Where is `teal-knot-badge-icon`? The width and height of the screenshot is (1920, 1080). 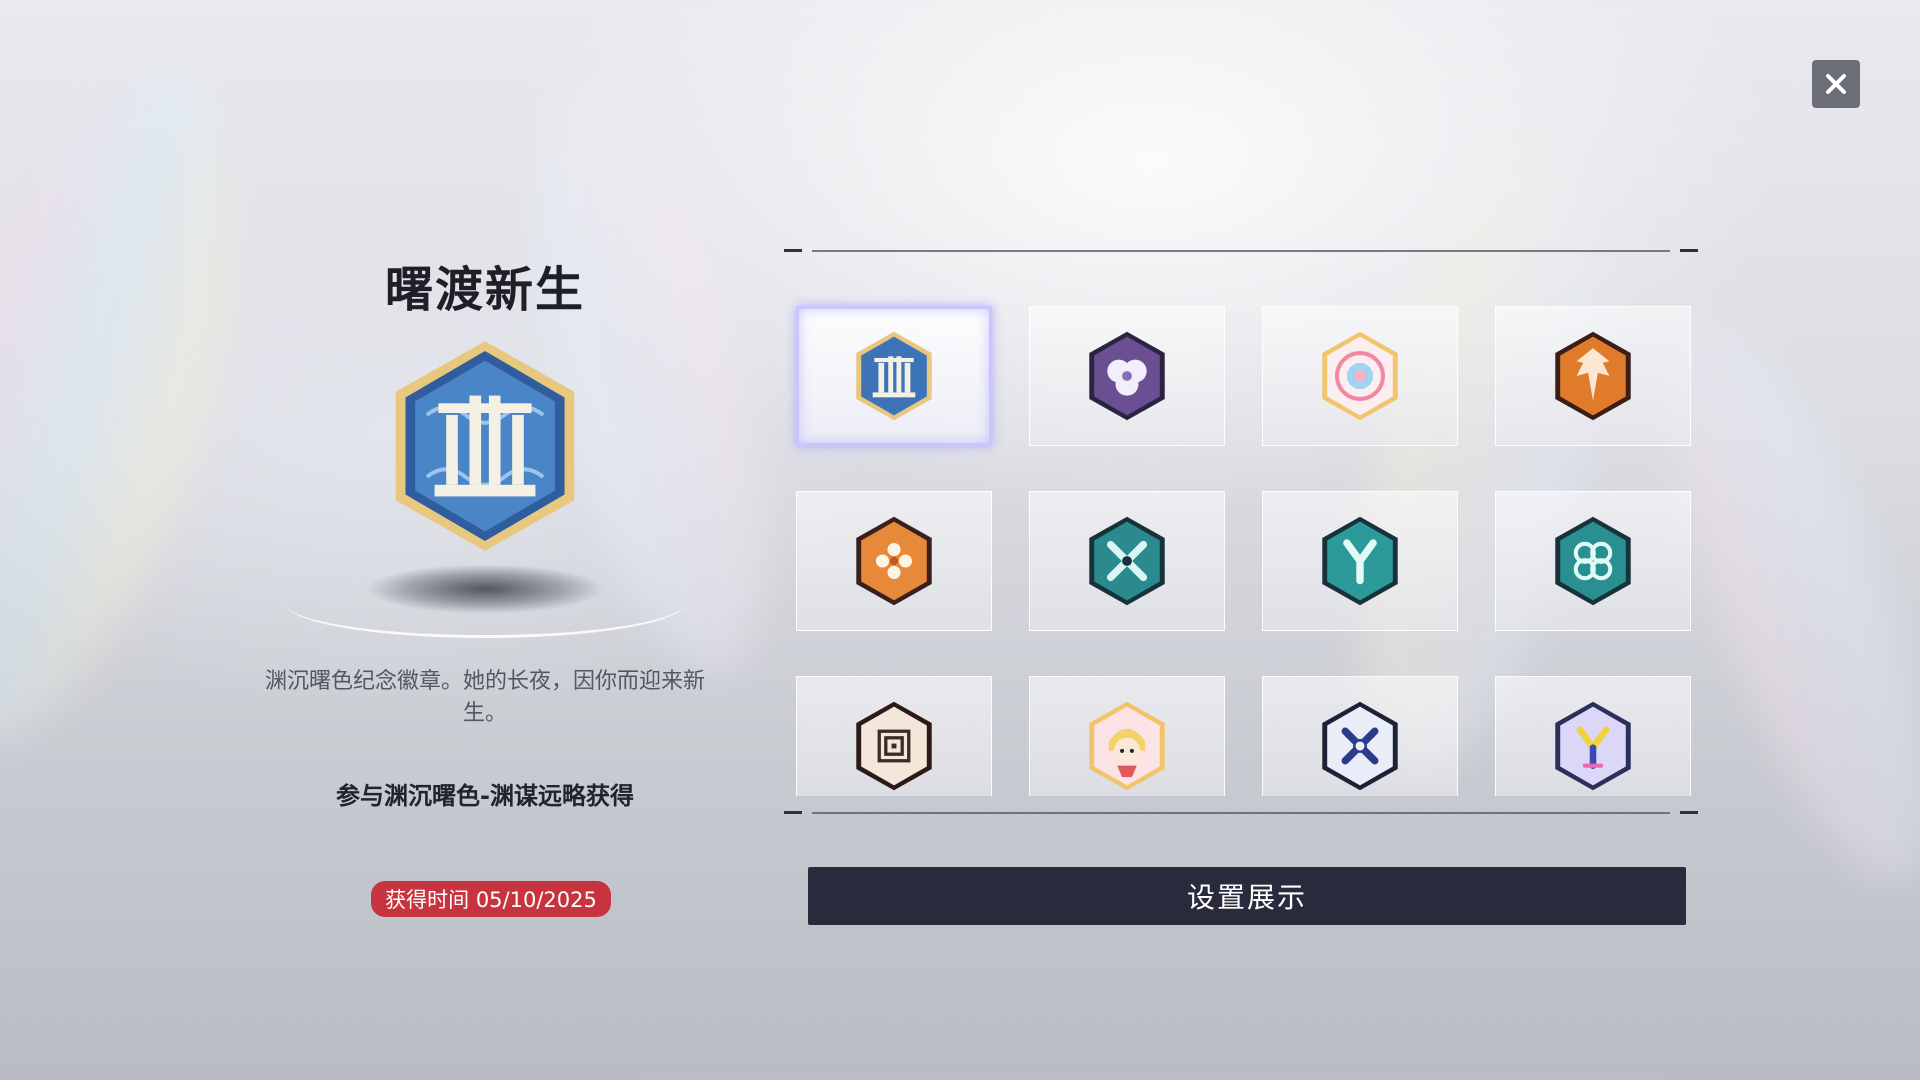 teal-knot-badge-icon is located at coordinates (1593, 561).